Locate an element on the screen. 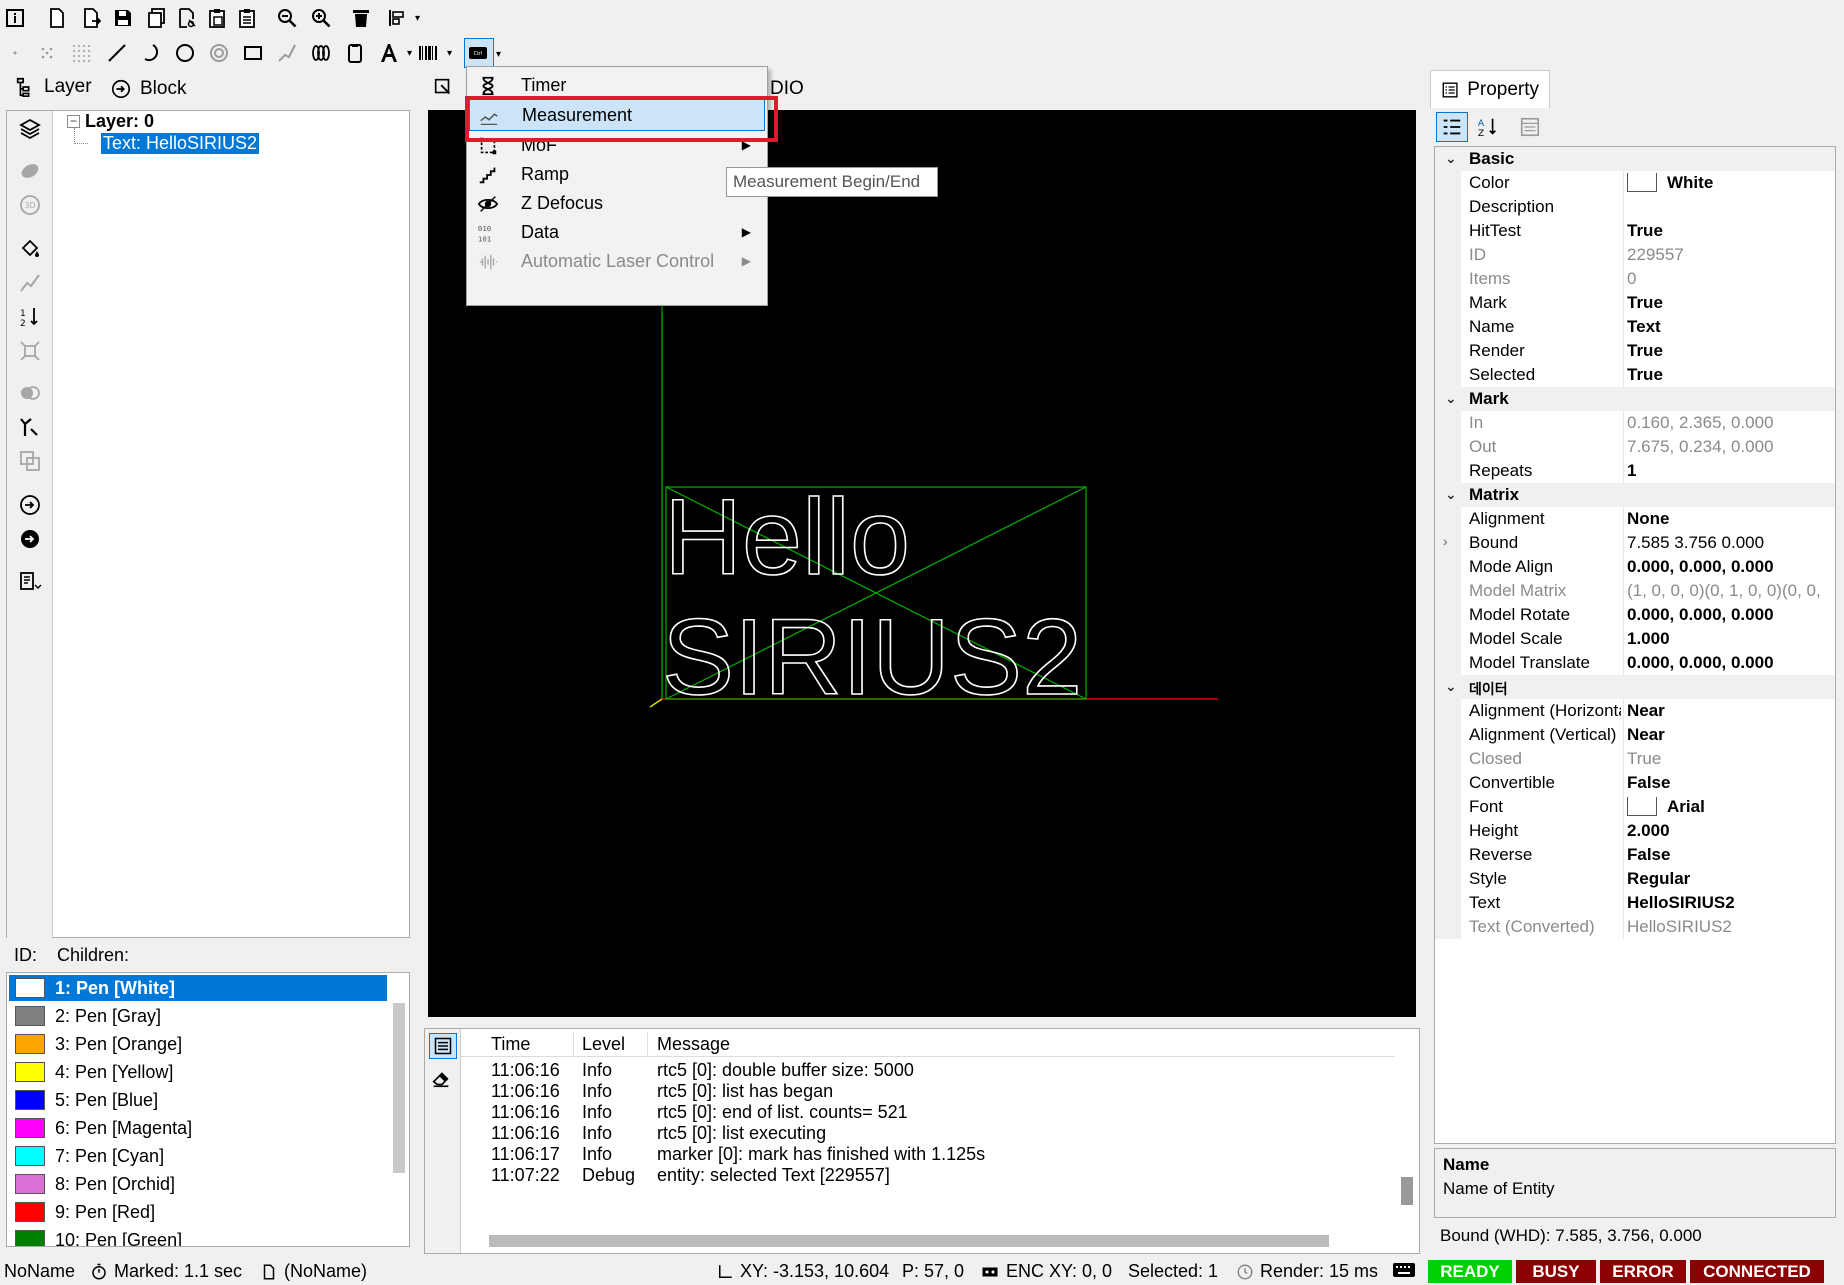  keyboard-icon is located at coordinates (1404, 1270).